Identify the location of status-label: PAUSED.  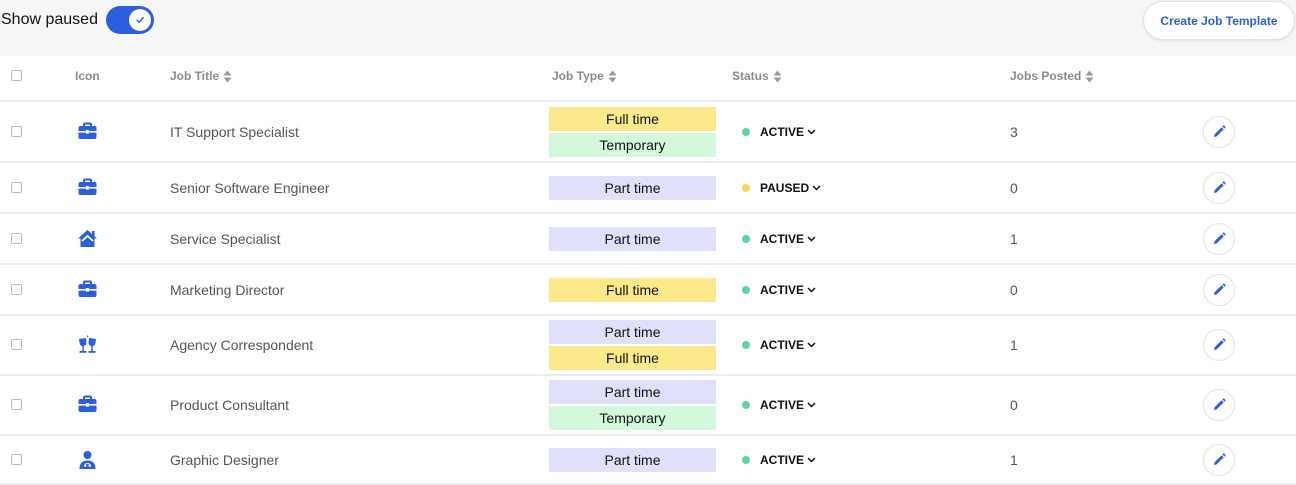
(785, 187).